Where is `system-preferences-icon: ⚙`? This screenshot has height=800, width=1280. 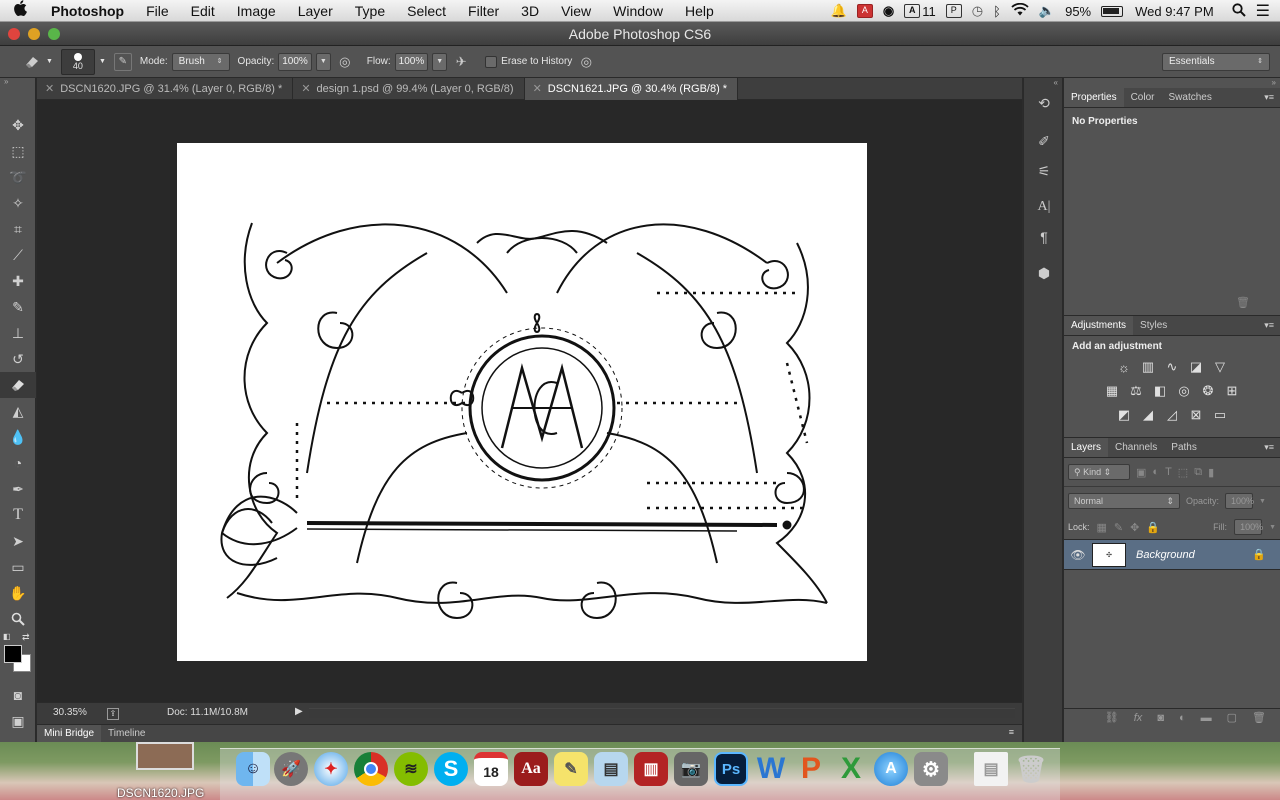 system-preferences-icon: ⚙ is located at coordinates (931, 769).